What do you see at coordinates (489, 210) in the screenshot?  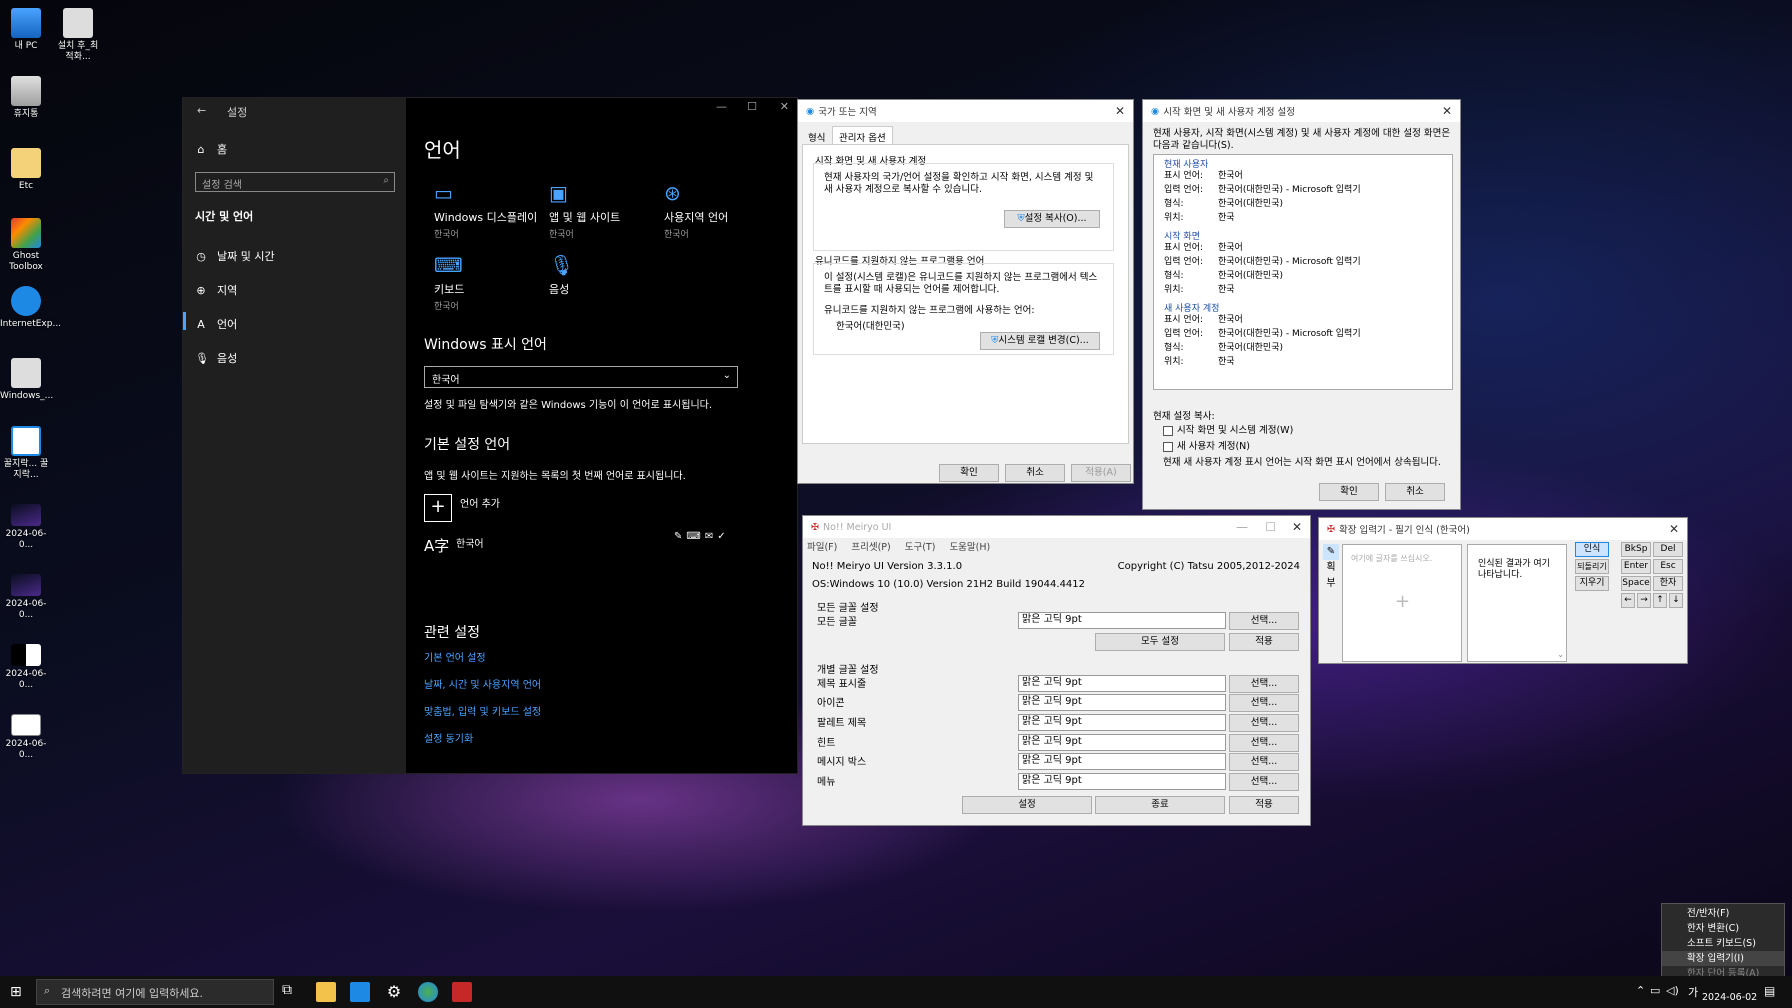 I see `tile-windows-display: ▭ Windows 디스플레이 한국어` at bounding box center [489, 210].